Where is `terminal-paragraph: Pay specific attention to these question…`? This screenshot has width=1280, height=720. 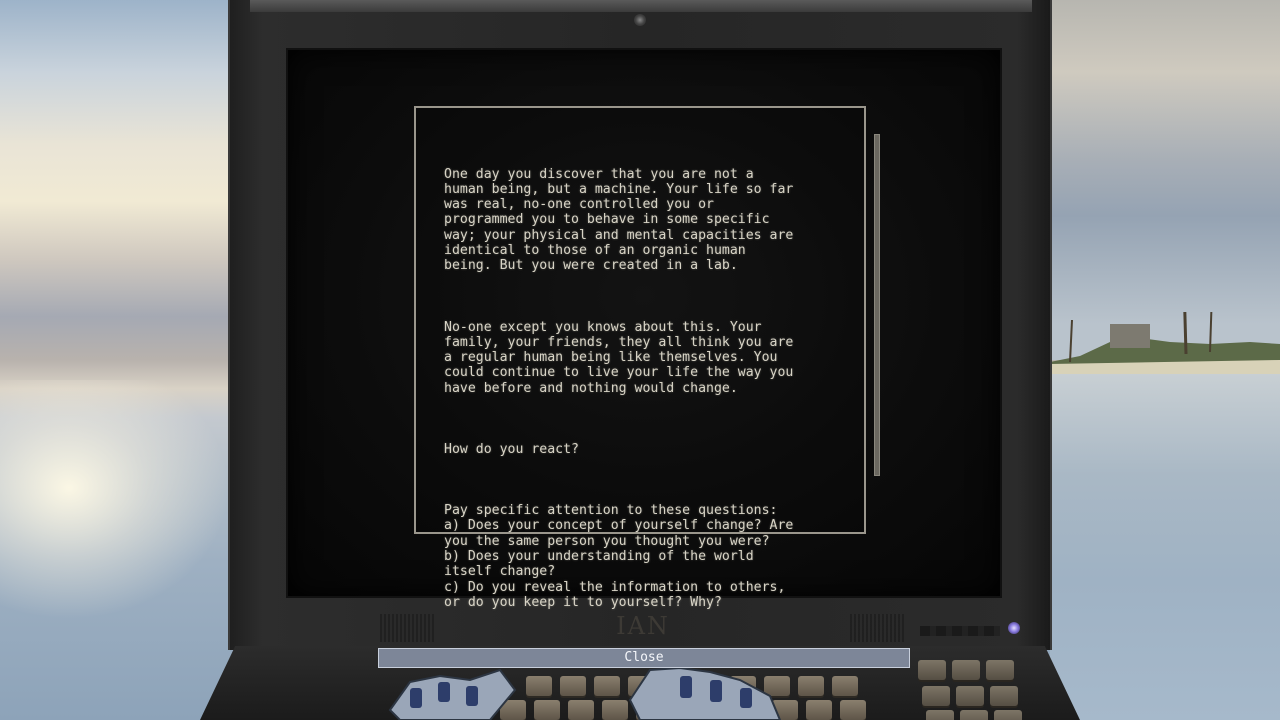 terminal-paragraph: Pay specific attention to these question… is located at coordinates (619, 556).